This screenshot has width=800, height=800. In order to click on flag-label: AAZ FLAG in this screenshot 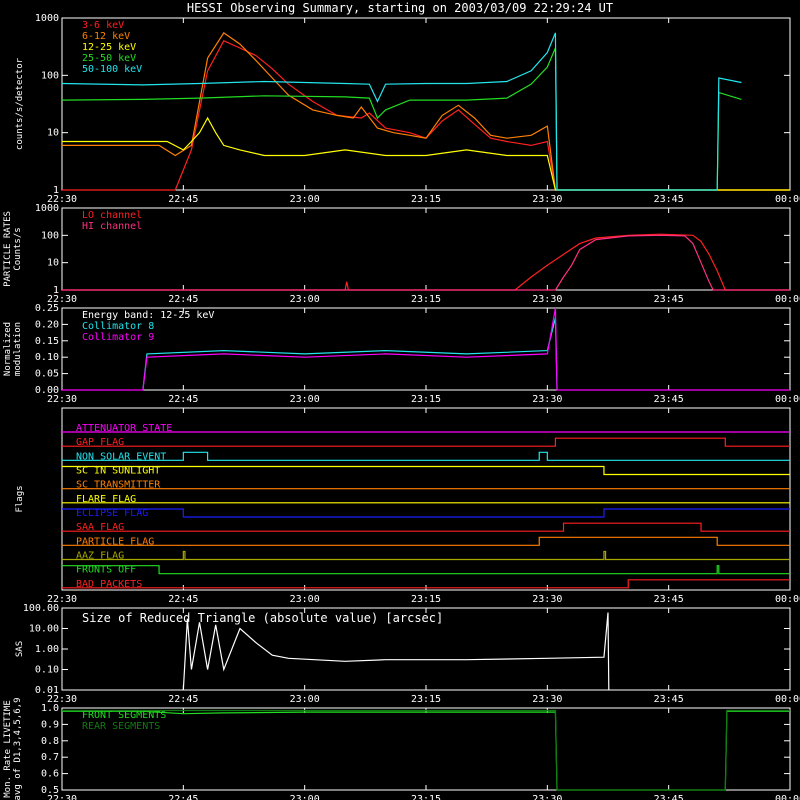, I will do `click(100, 556)`.